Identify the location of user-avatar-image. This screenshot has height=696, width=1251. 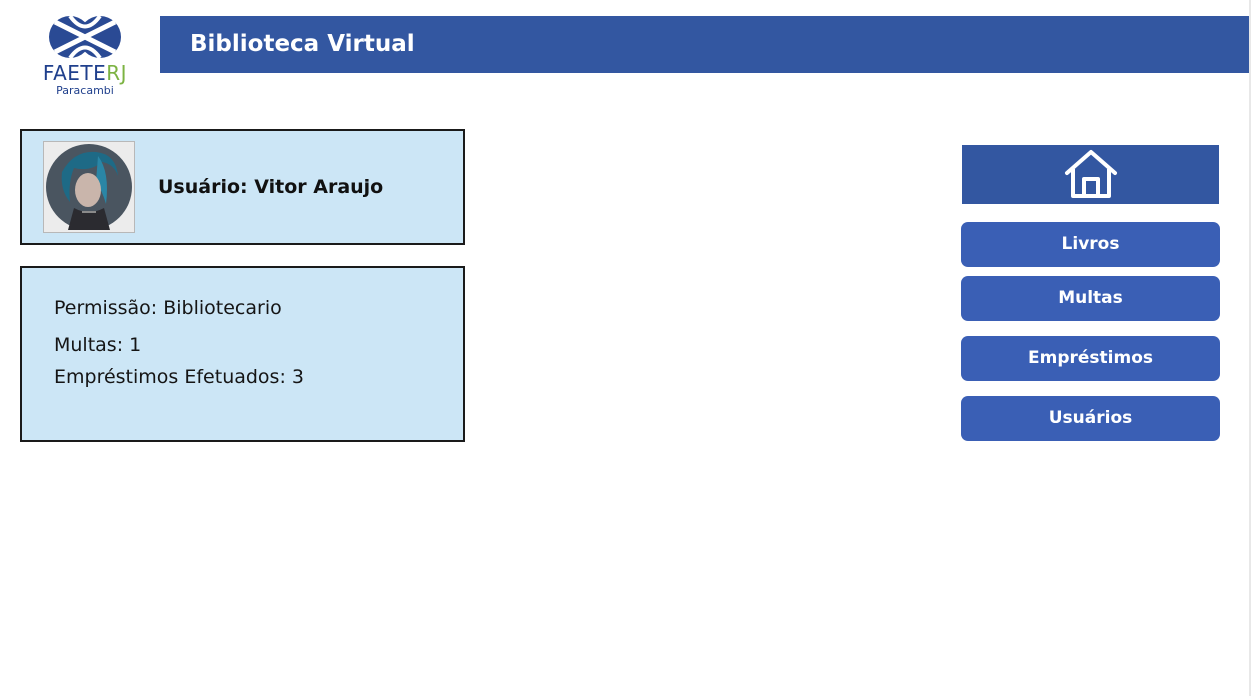
(89, 187).